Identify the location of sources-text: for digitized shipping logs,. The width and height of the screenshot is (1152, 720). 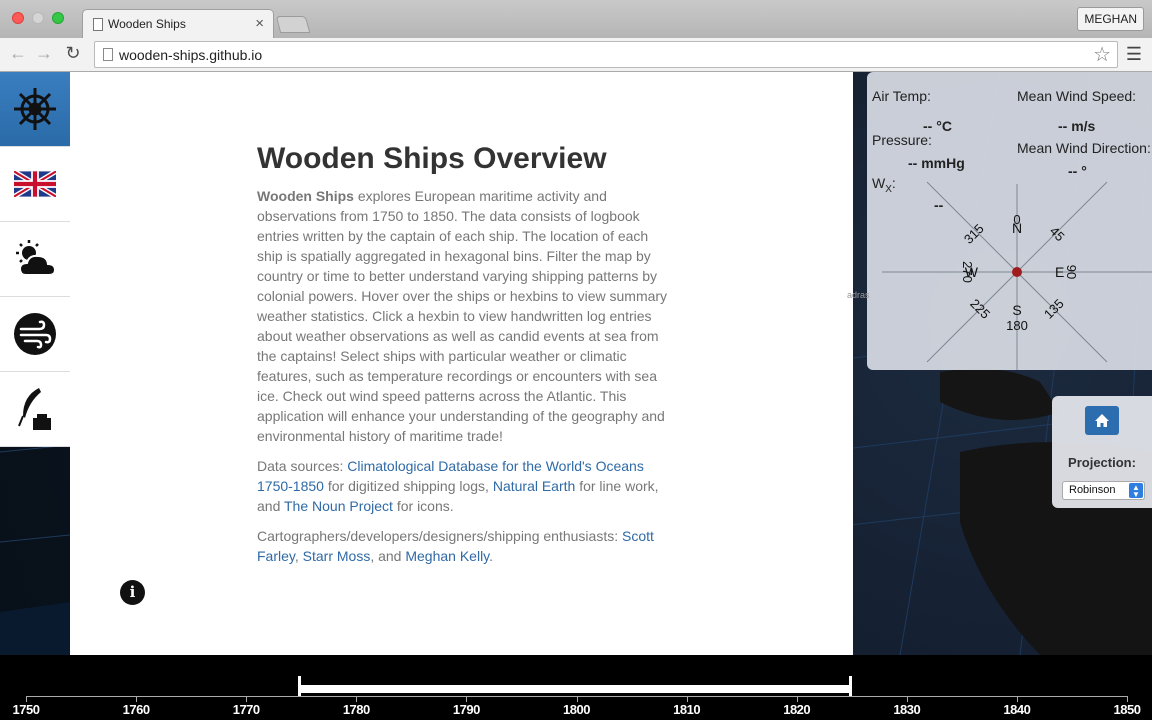
(408, 486).